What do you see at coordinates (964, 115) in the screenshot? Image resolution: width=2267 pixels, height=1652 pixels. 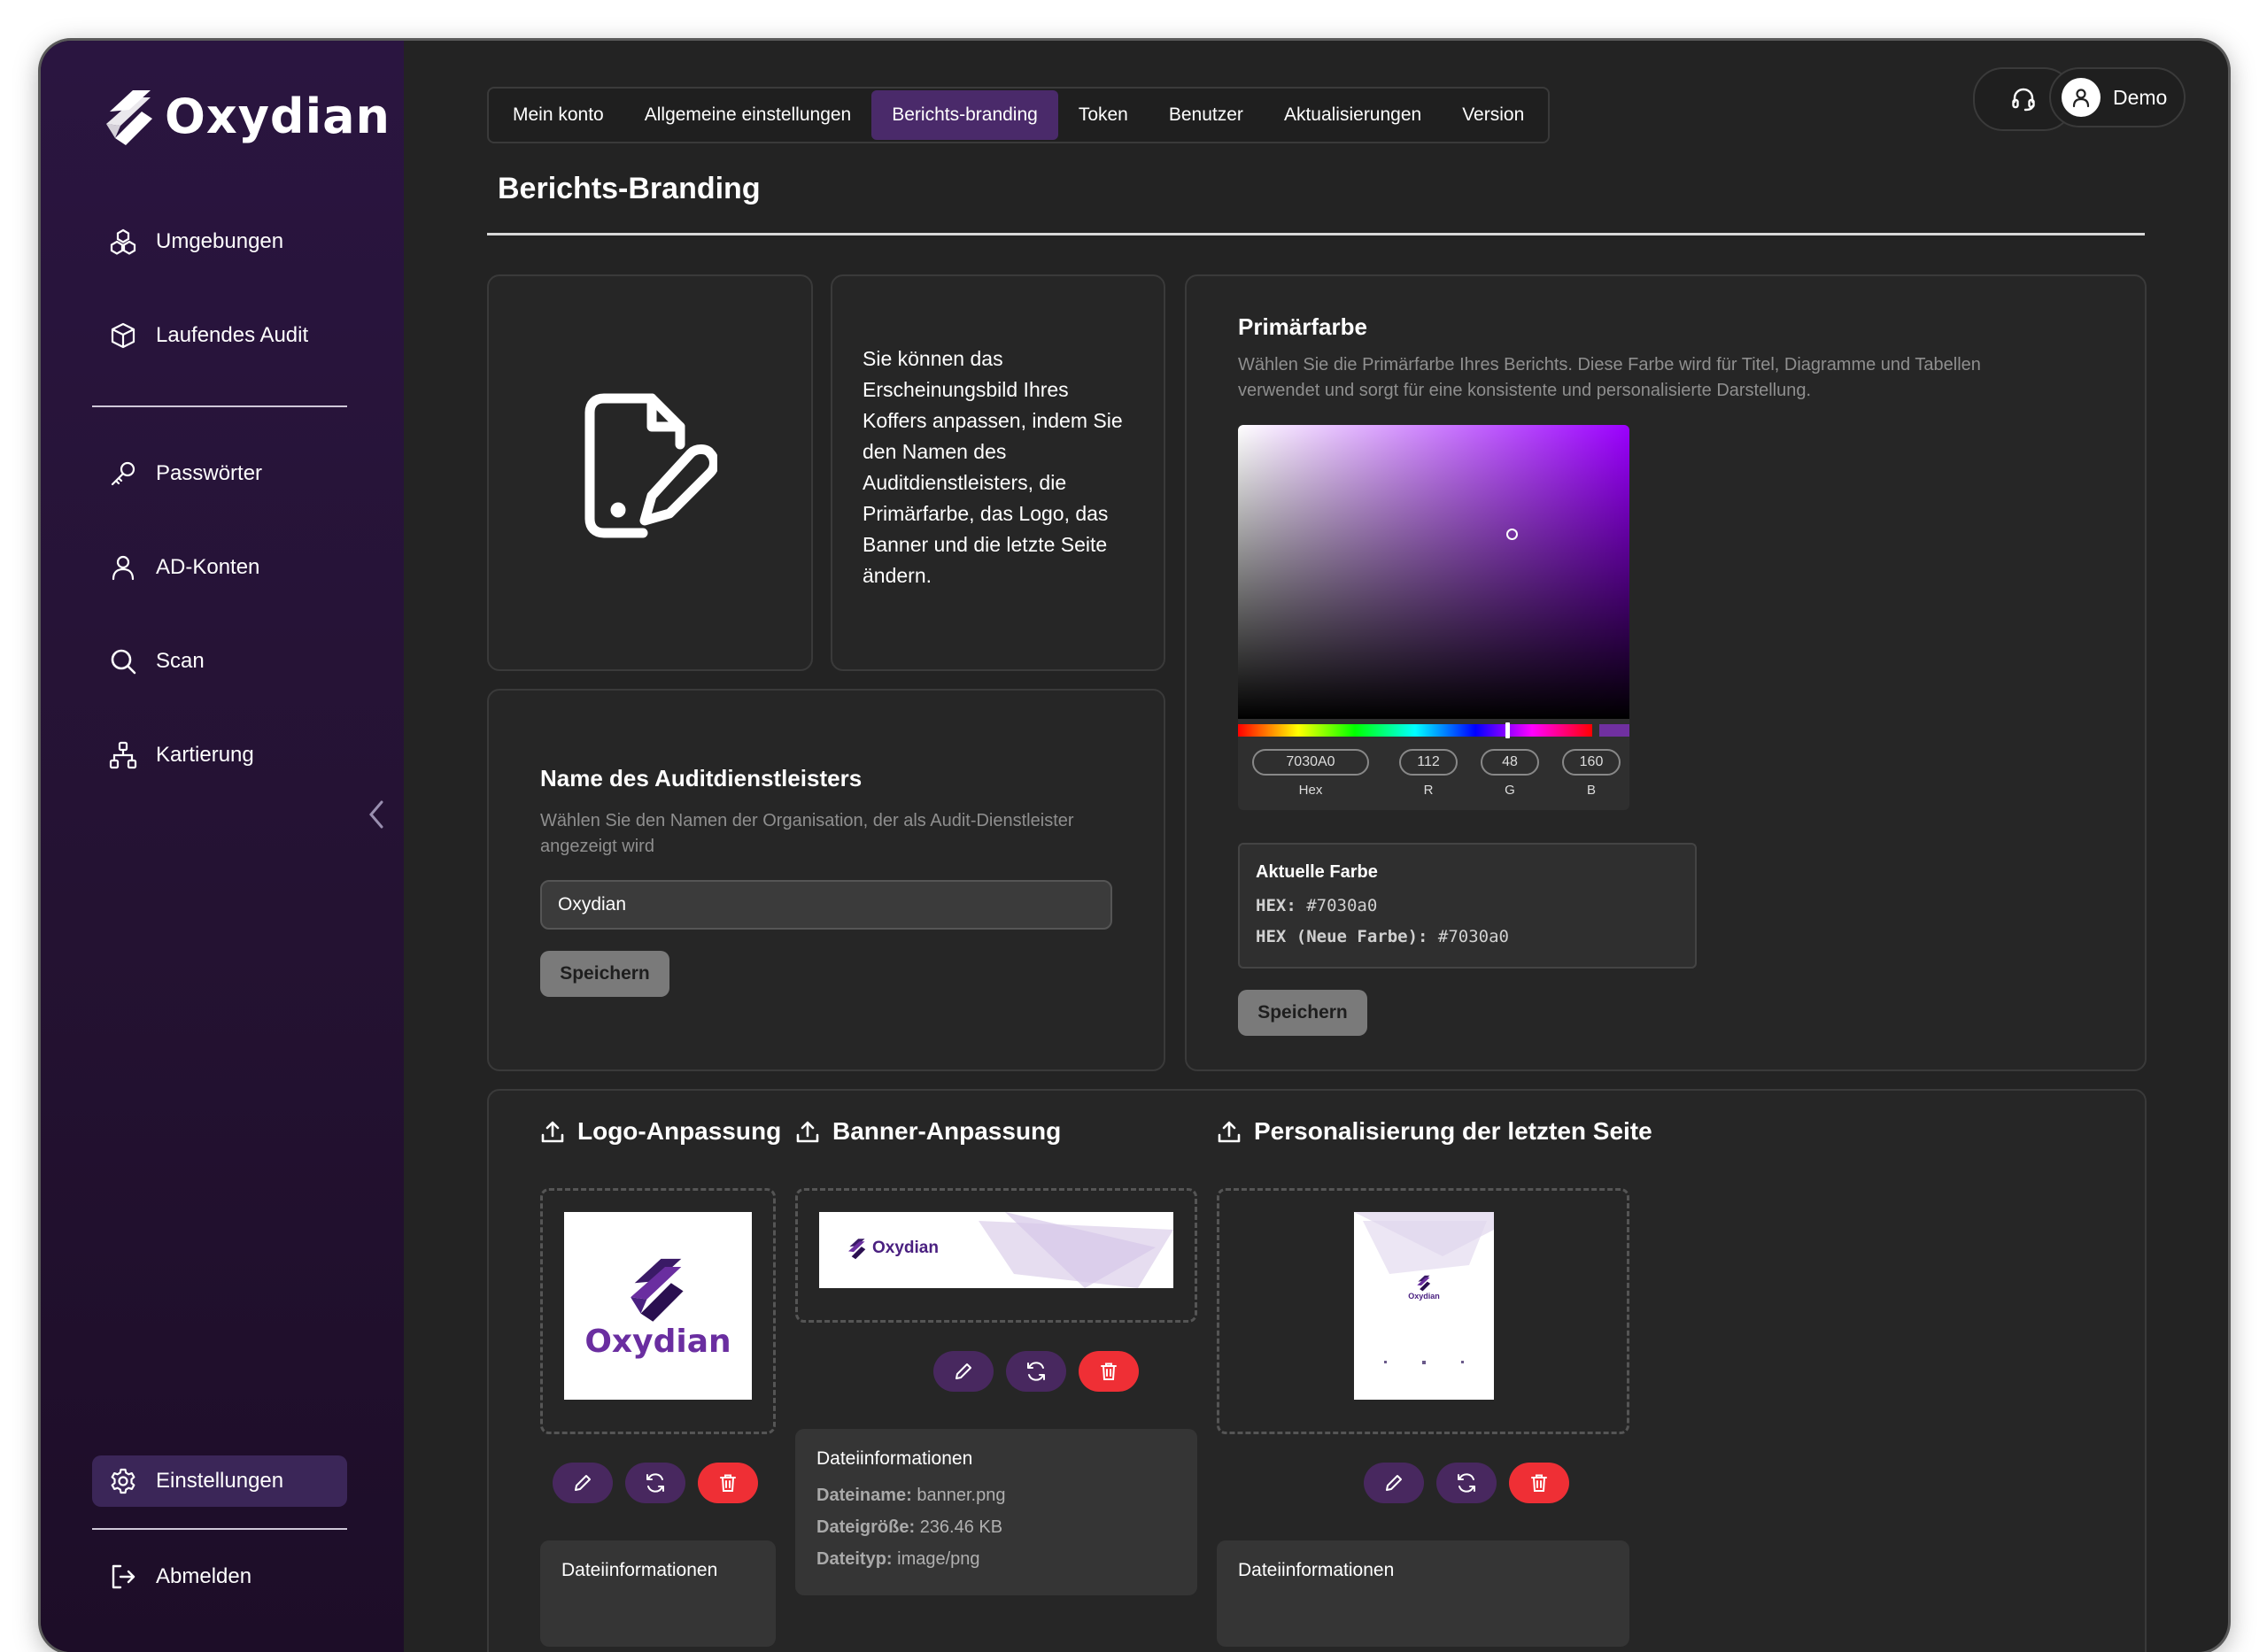 I see `tab-berichts-branding: Berichts-branding` at bounding box center [964, 115].